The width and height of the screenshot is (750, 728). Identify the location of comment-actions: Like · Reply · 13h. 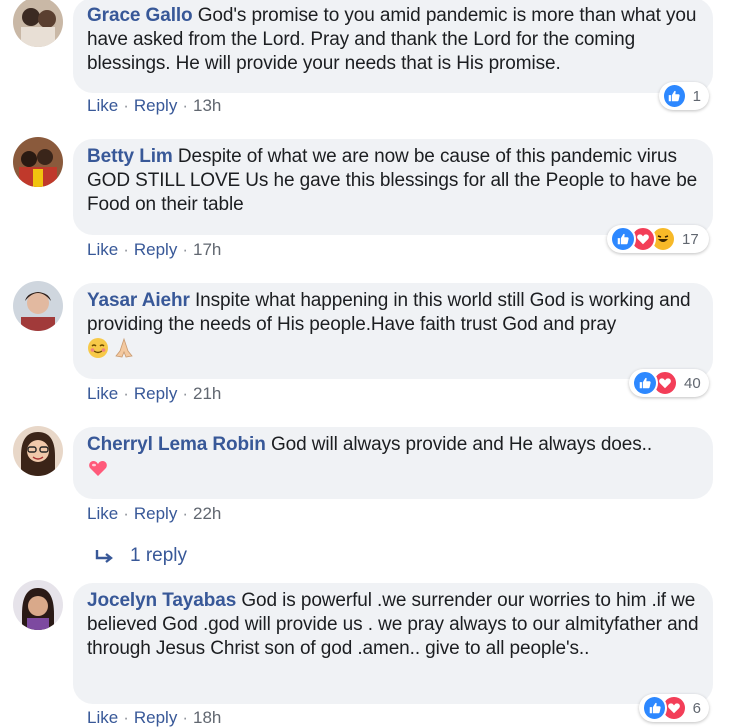
(154, 105).